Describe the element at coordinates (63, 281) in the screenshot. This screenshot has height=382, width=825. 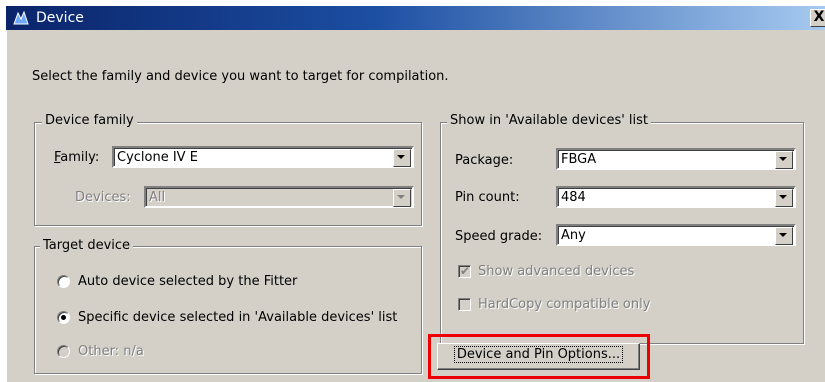
I see `radio-auto-device` at that location.